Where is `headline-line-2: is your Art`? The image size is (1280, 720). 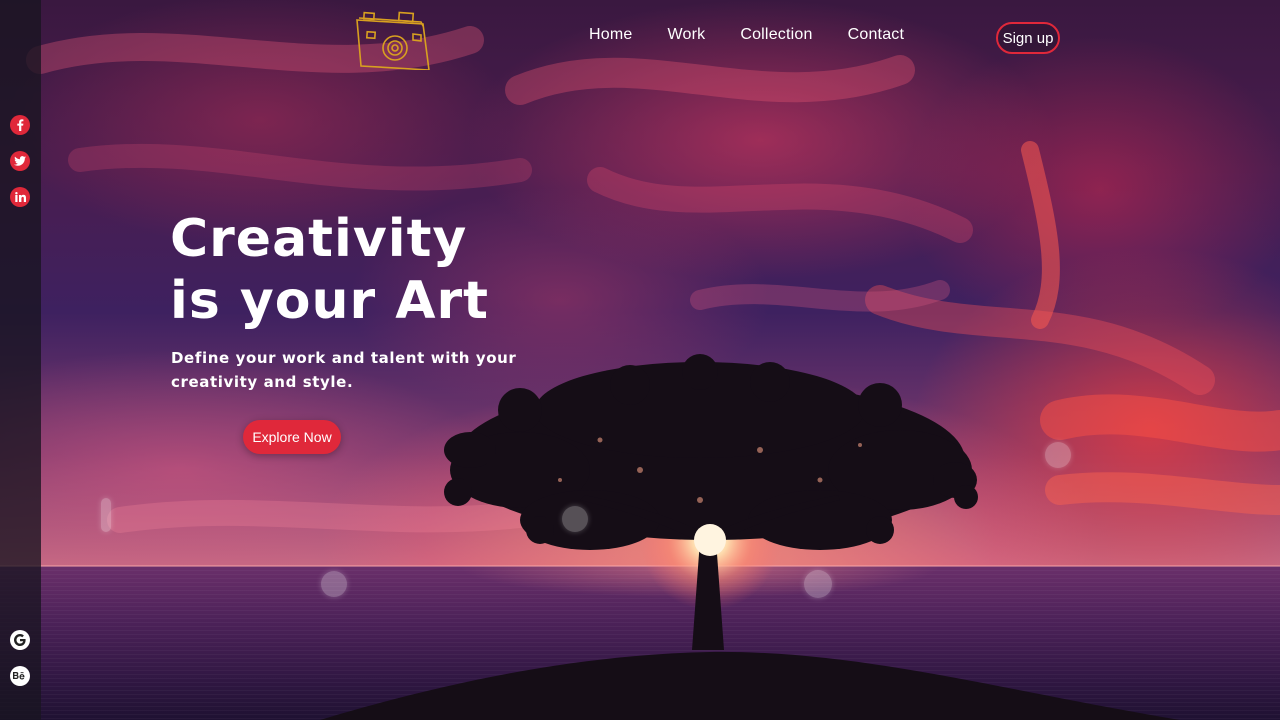 headline-line-2: is your Art is located at coordinates (330, 301).